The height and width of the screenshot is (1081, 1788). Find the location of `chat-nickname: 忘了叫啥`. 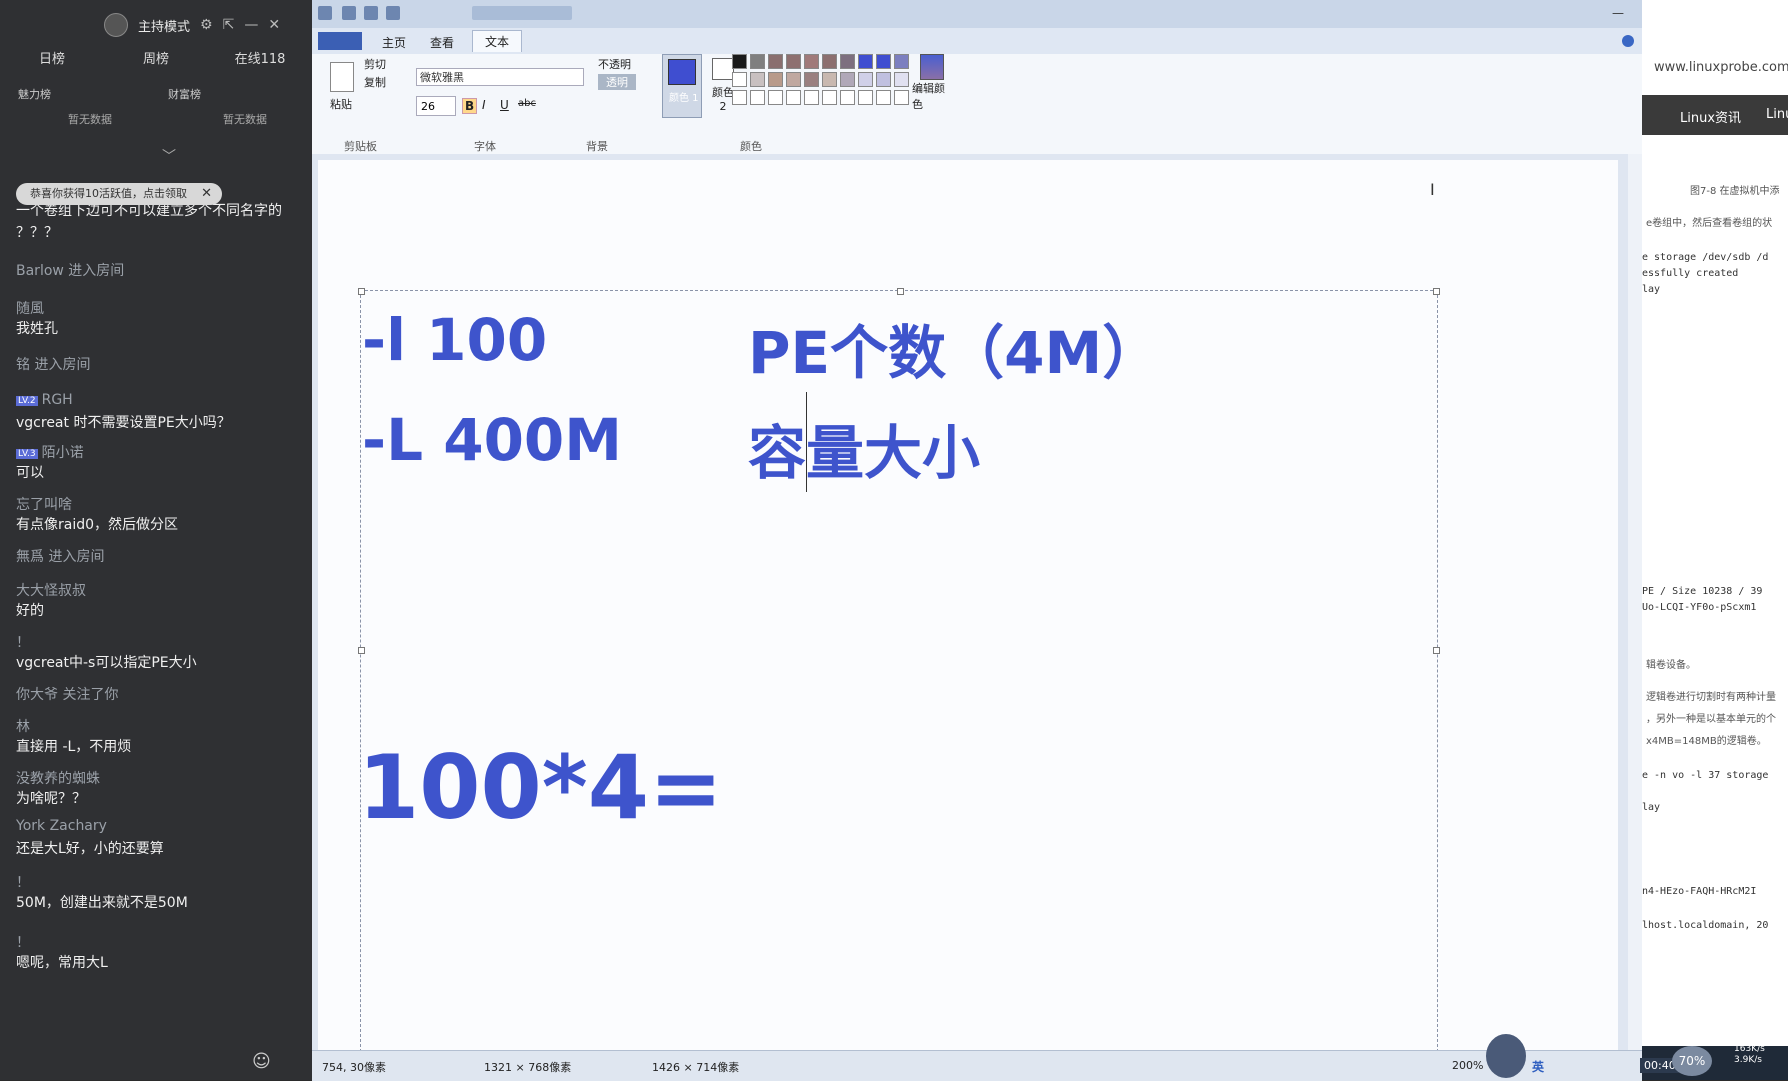

chat-nickname: 忘了叫啥 is located at coordinates (44, 504).